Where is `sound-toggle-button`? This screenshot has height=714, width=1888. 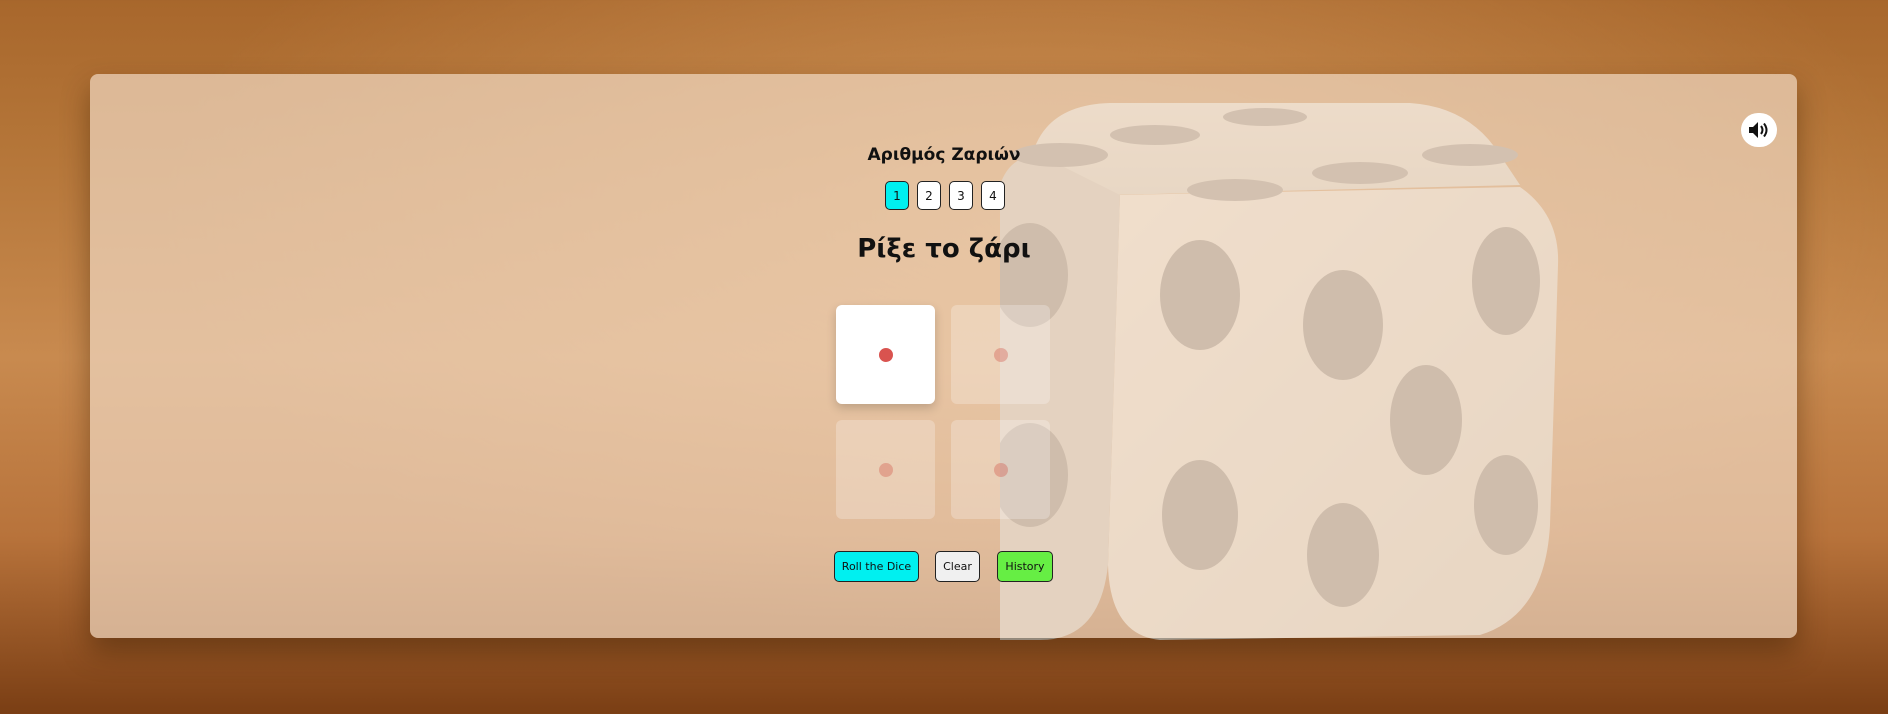
sound-toggle-button is located at coordinates (1759, 130).